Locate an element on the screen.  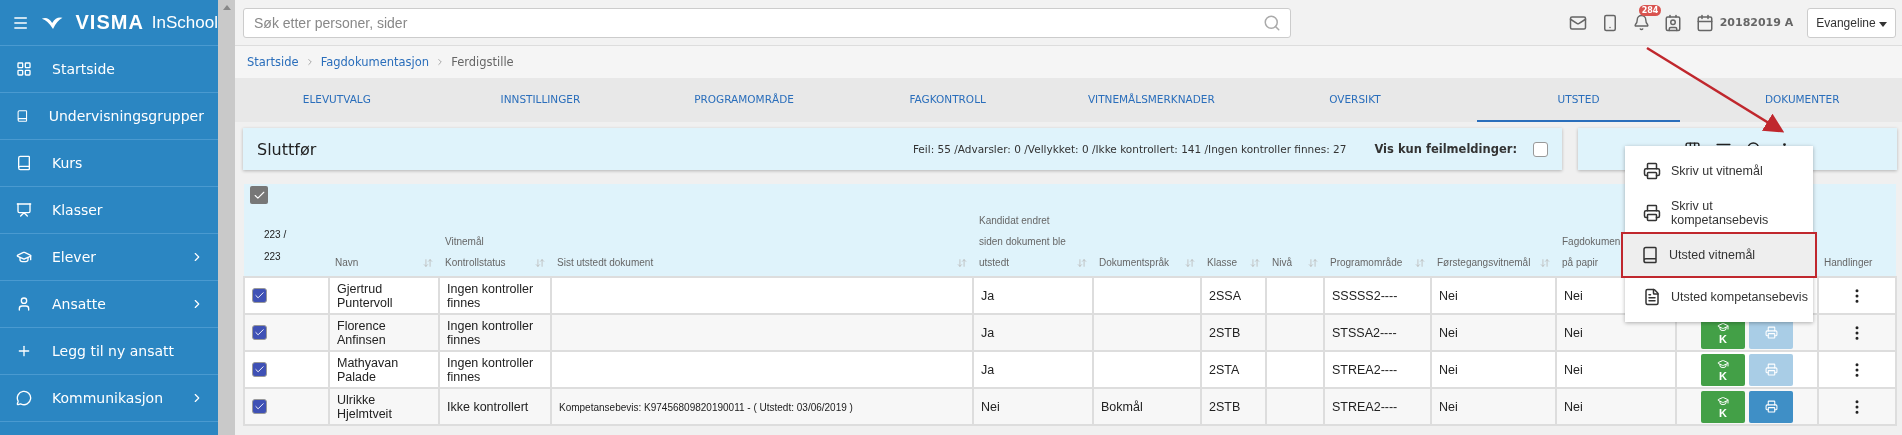
selection-count: 223 / is located at coordinates (275, 234).